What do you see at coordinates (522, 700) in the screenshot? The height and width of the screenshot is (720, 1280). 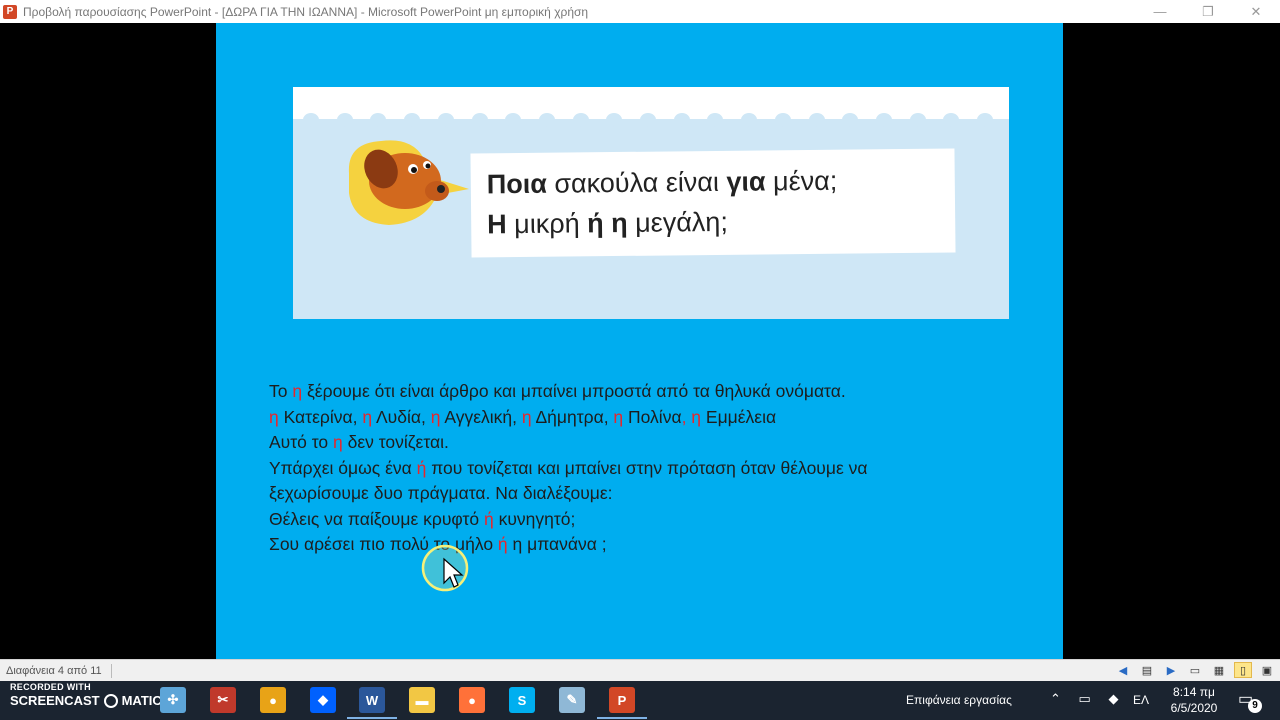 I see `skype-taskbar-icon: S` at bounding box center [522, 700].